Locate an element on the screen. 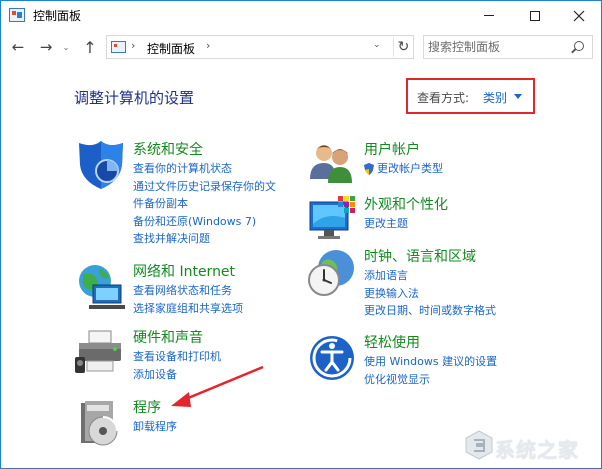  link-network-status: 查看网络状态和任务 is located at coordinates (188, 291).